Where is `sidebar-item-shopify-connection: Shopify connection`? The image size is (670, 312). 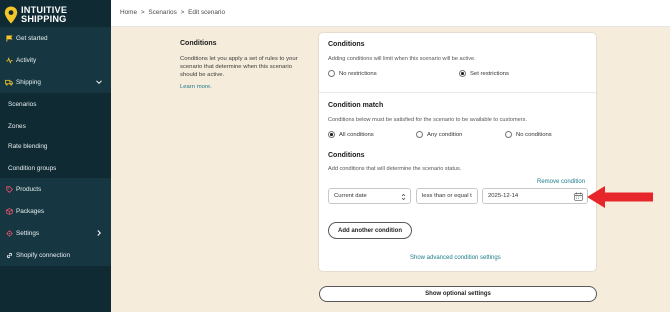 sidebar-item-shopify-connection: Shopify connection is located at coordinates (55, 255).